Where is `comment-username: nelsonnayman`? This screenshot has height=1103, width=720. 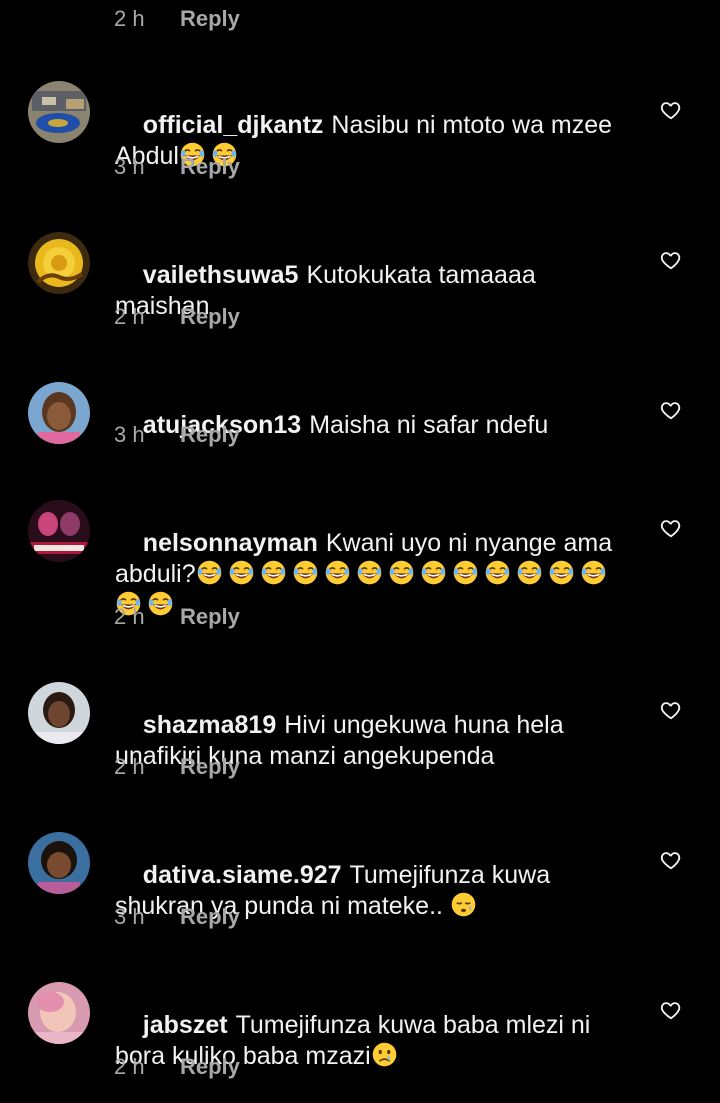 comment-username: nelsonnayman is located at coordinates (230, 543).